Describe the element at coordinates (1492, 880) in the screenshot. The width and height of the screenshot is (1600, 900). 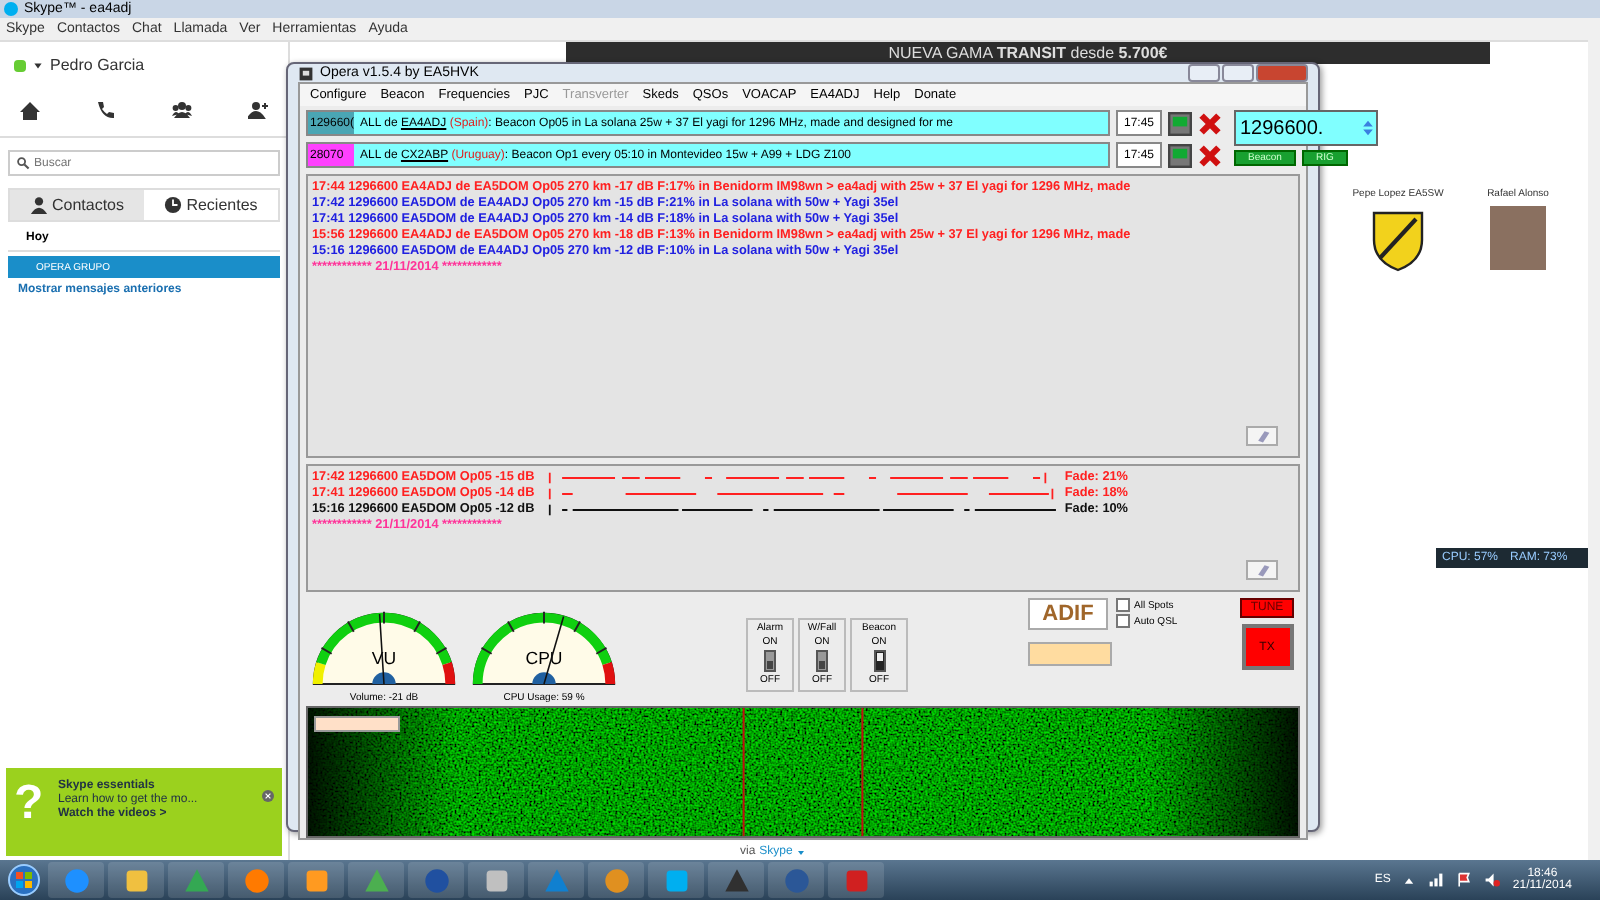
I see `speaker-icon` at that location.